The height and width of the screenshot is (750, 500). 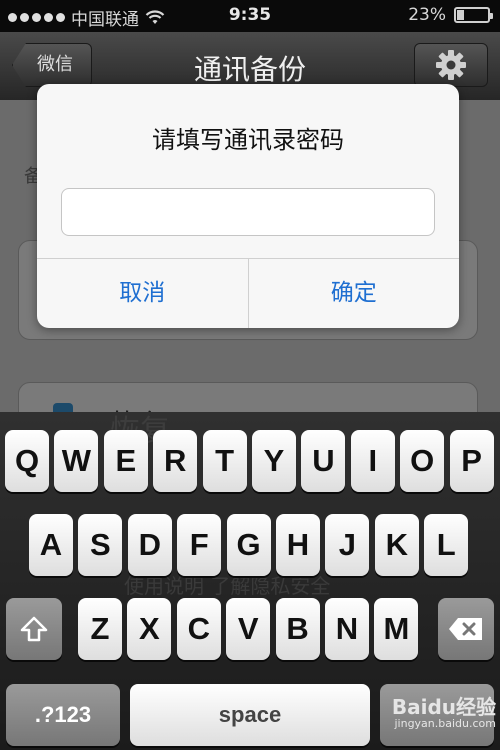 I want to click on key-d: D, so click(x=149, y=545).